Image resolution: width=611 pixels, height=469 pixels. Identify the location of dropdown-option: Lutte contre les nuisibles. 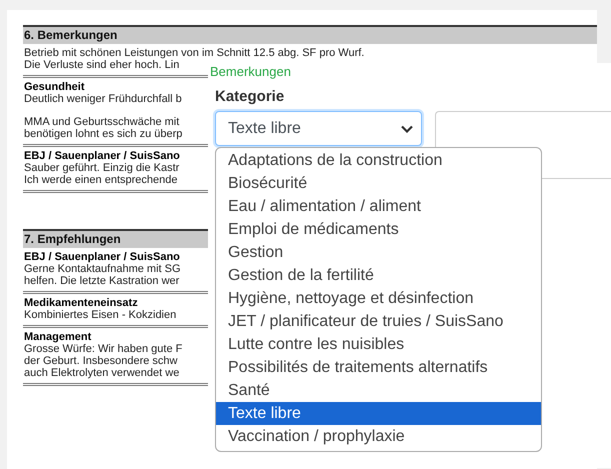
(378, 344).